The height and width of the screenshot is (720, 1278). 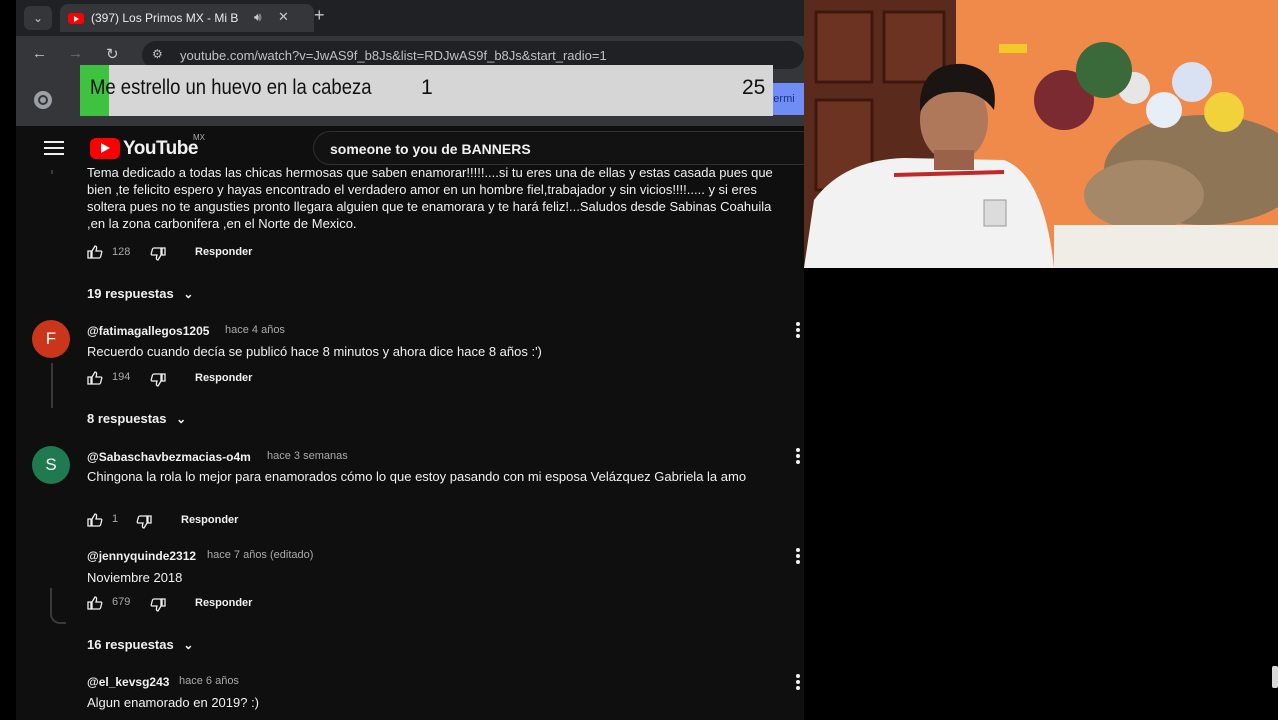 What do you see at coordinates (148, 331) in the screenshot?
I see `comment-author: @fatimagallegos1205` at bounding box center [148, 331].